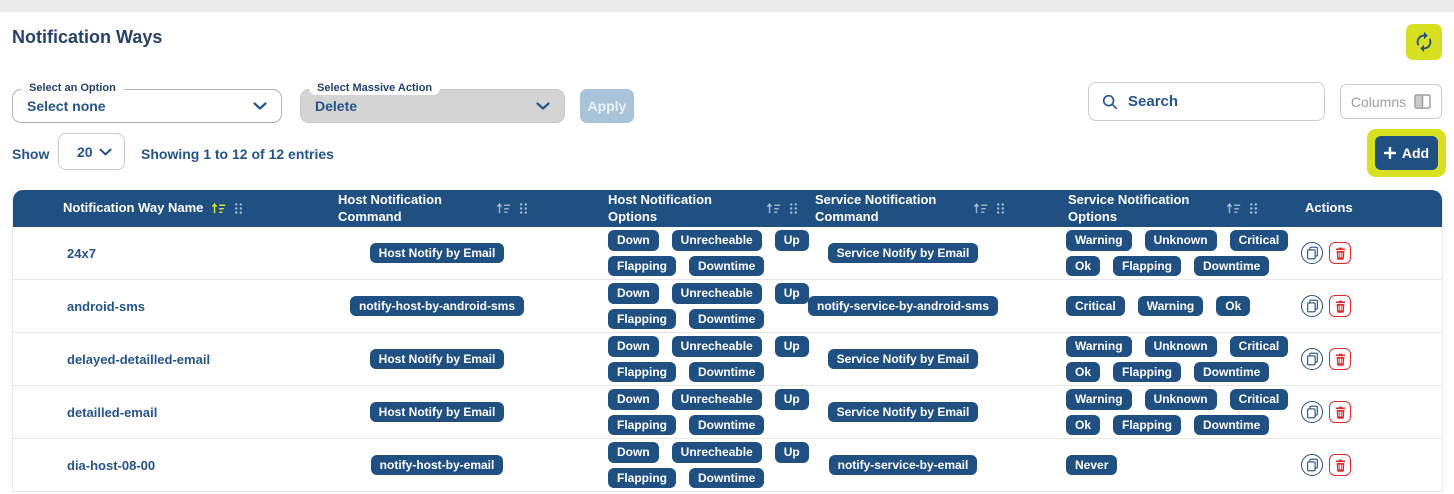 The height and width of the screenshot is (494, 1454). I want to click on host-command-cell: notify-host-by-email, so click(445, 465).